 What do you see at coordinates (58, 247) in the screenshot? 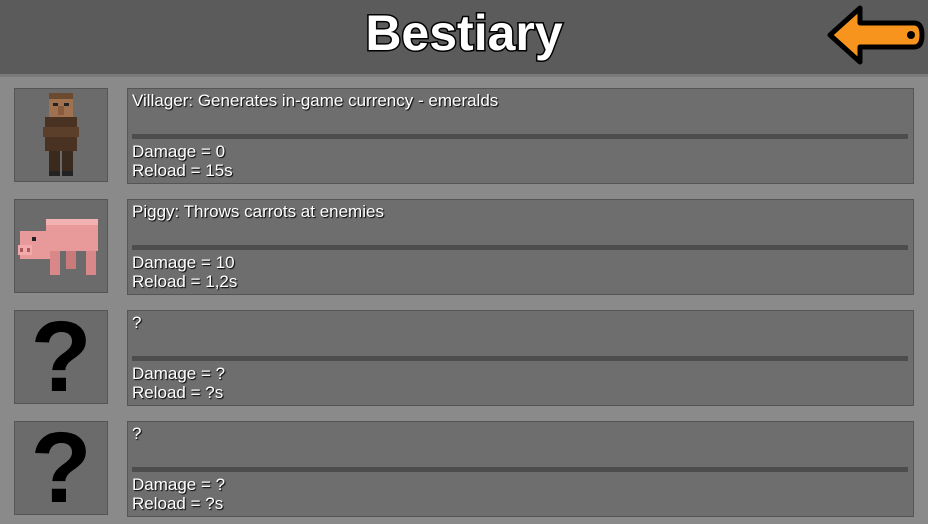
I see `pig-icon` at bounding box center [58, 247].